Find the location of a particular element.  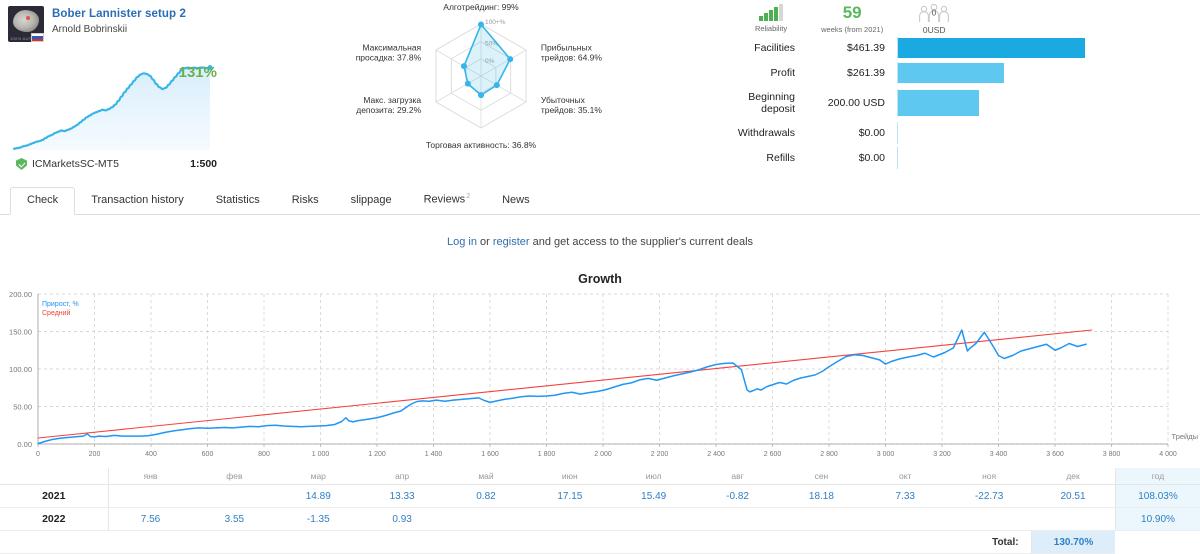

svg-text: 100+% is located at coordinates (495, 22).